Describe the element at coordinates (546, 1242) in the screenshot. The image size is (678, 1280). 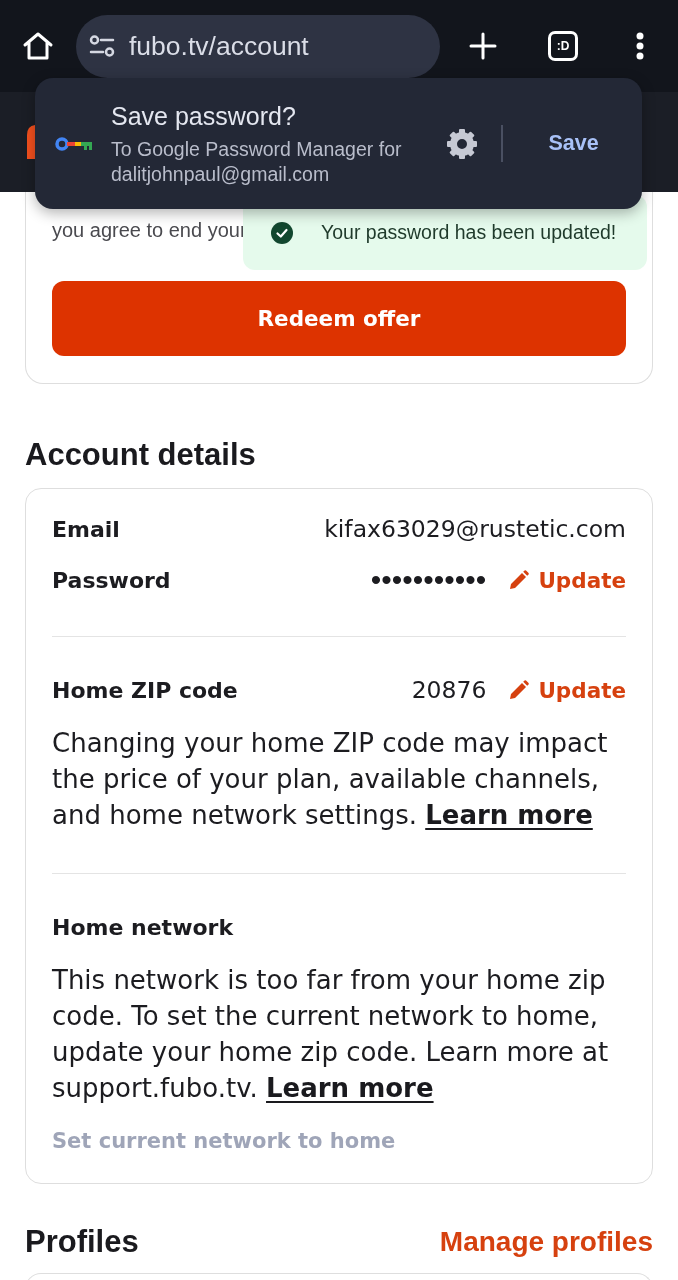
I see `manage-profiles-link: Manage profiles` at that location.